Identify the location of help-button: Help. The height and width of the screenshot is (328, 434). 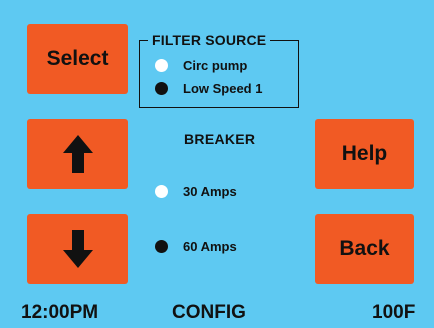
(364, 154).